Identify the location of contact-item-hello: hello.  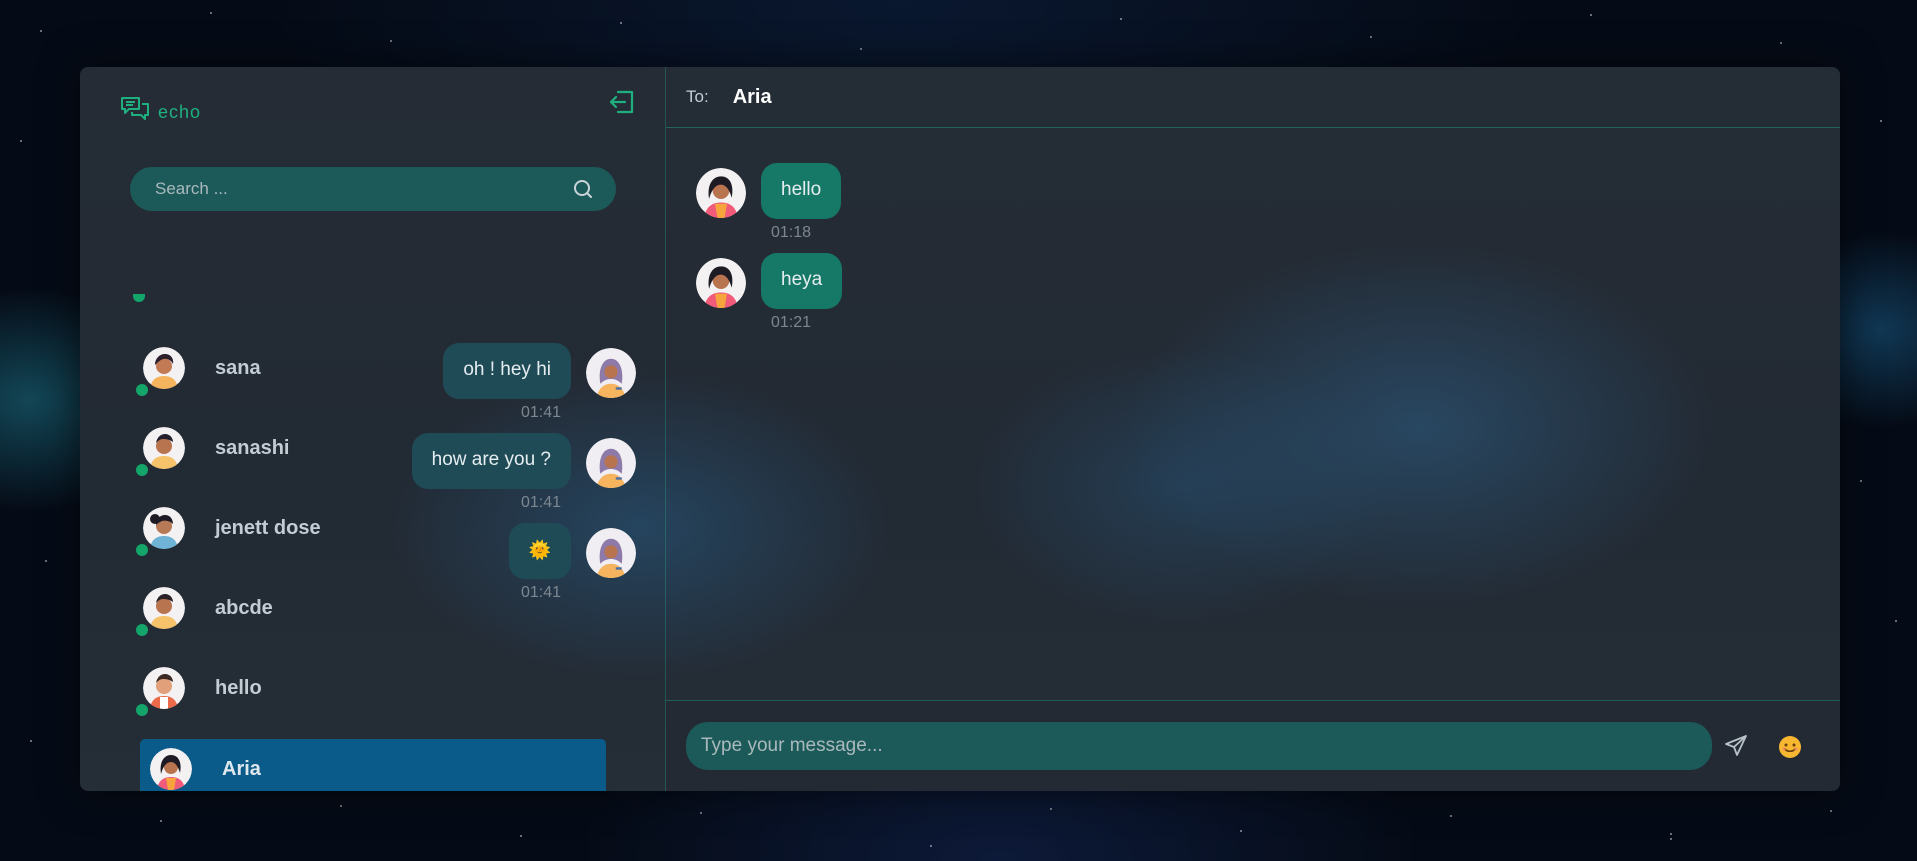
(373, 688).